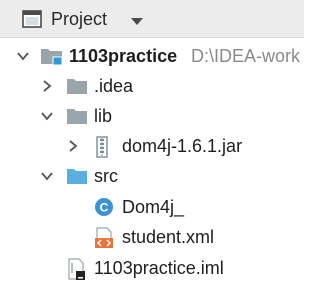 The width and height of the screenshot is (320, 285). Describe the element at coordinates (159, 268) in the screenshot. I see `file-label: 1103practice.iml` at that location.